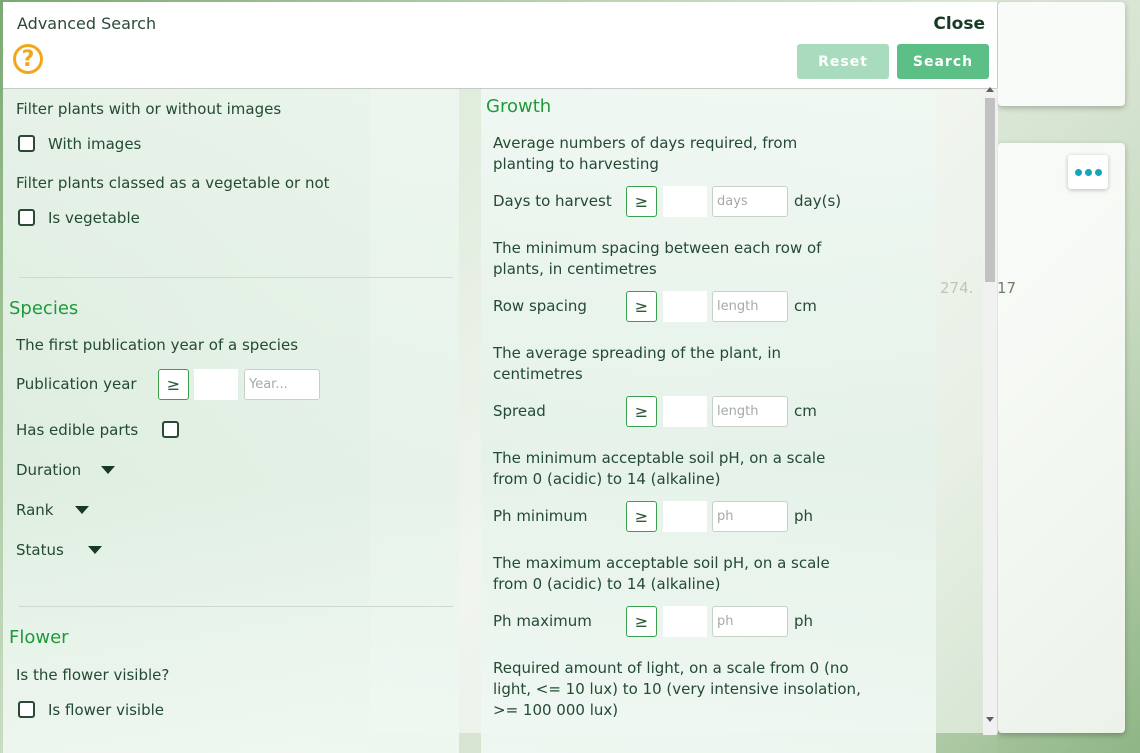  I want to click on ph-minimum-min, so click(685, 516).